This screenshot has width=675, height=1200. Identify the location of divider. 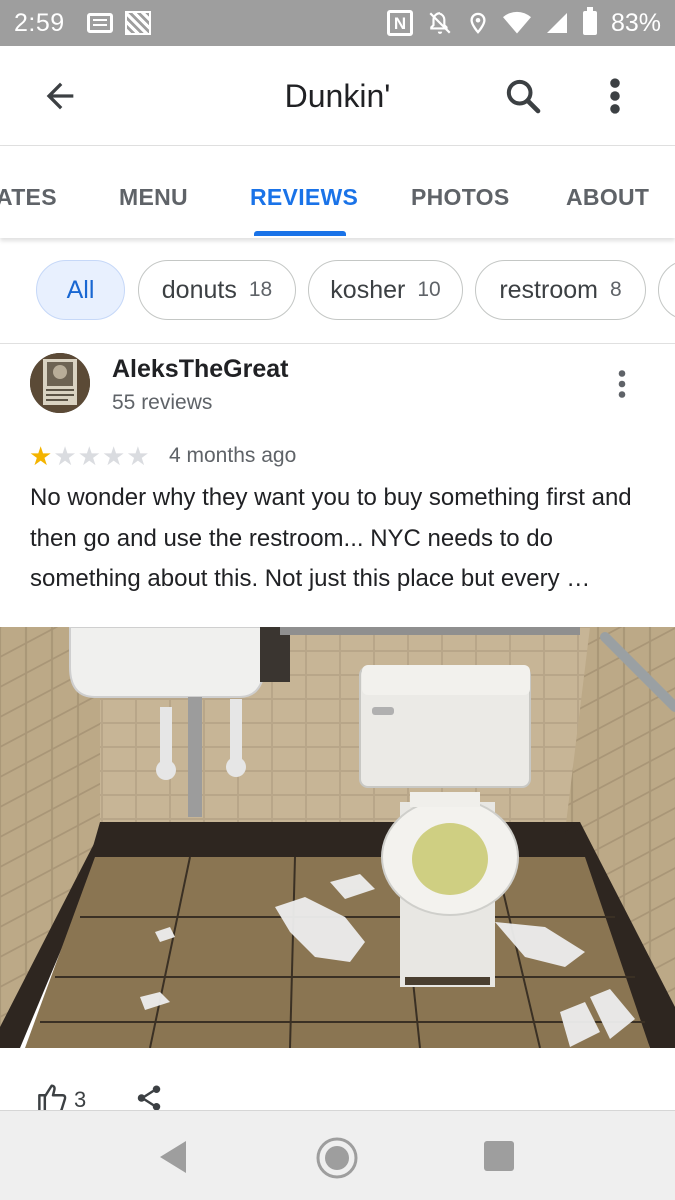
(337, 343).